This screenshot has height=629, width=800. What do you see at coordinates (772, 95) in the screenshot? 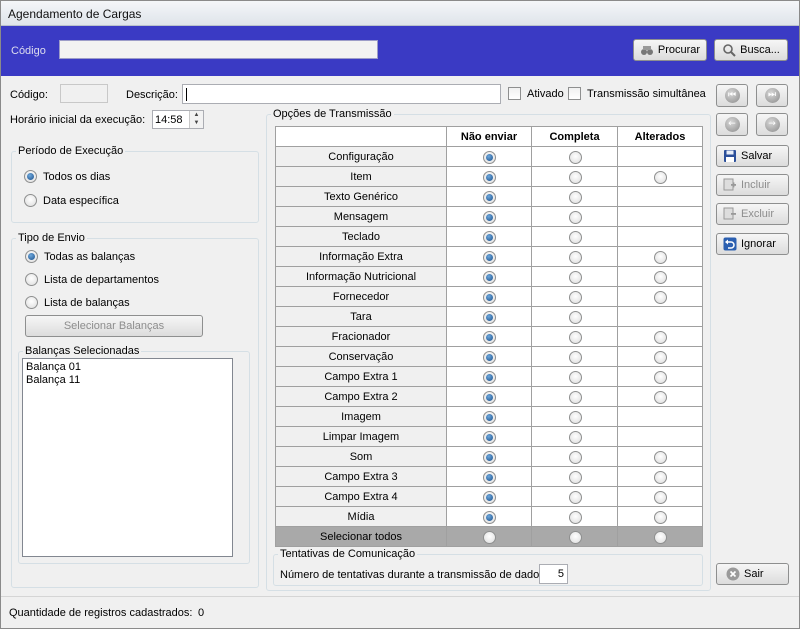
I see `last-record-button: ⏭` at bounding box center [772, 95].